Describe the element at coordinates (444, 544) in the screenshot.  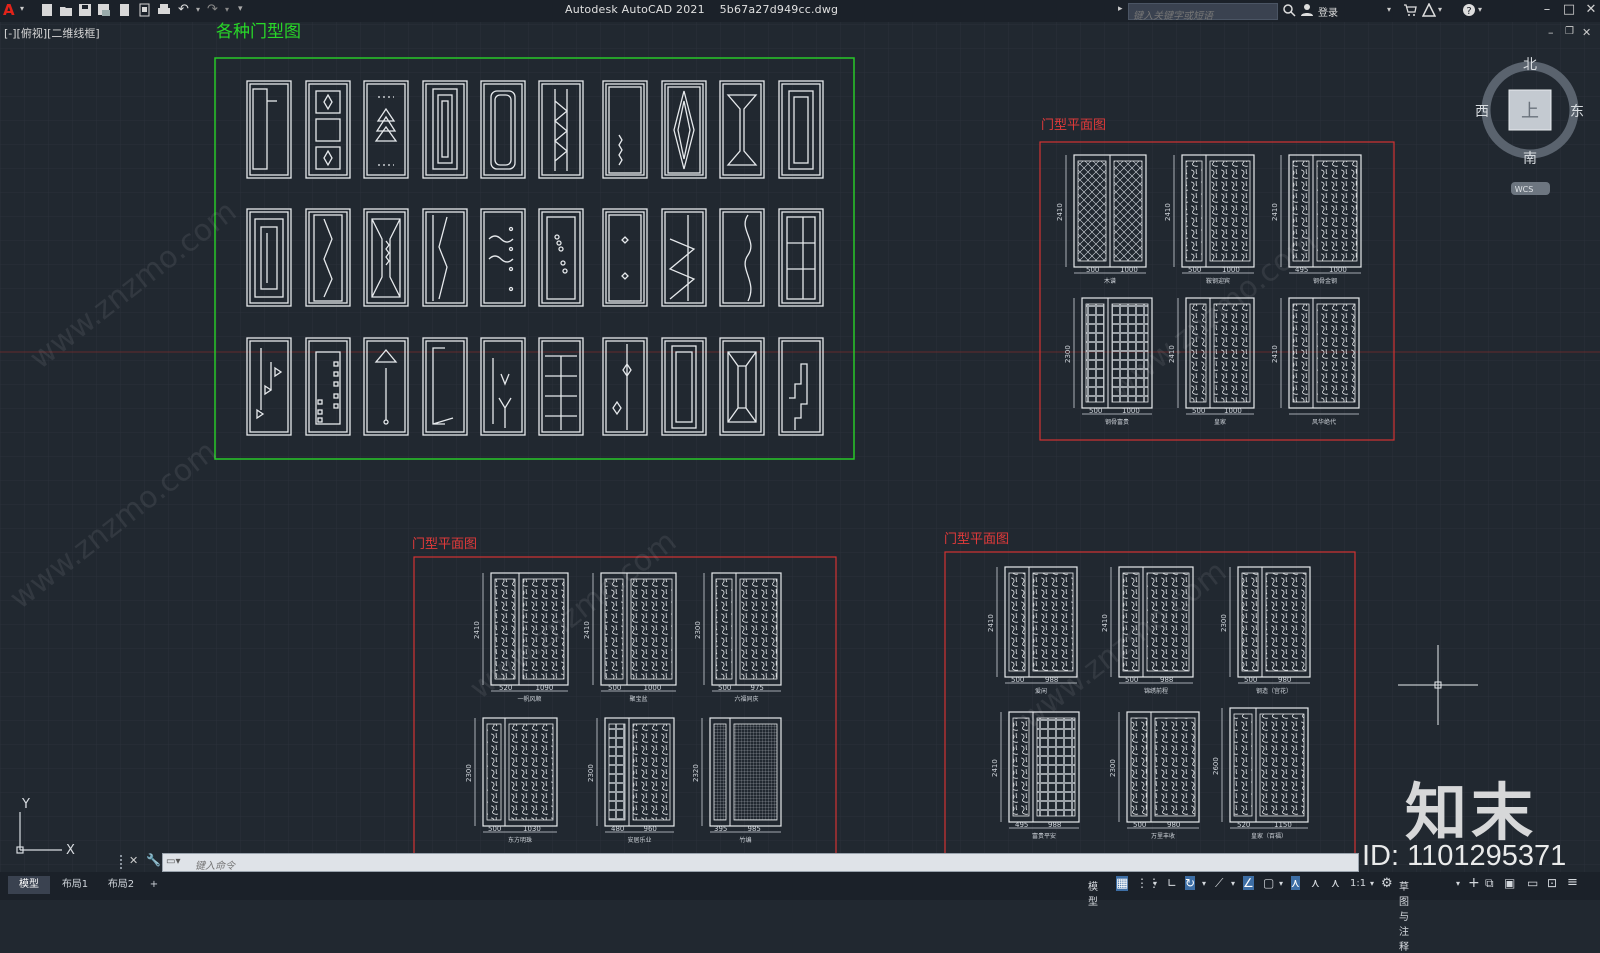
I see `plan-title-2: 门型平面图` at that location.